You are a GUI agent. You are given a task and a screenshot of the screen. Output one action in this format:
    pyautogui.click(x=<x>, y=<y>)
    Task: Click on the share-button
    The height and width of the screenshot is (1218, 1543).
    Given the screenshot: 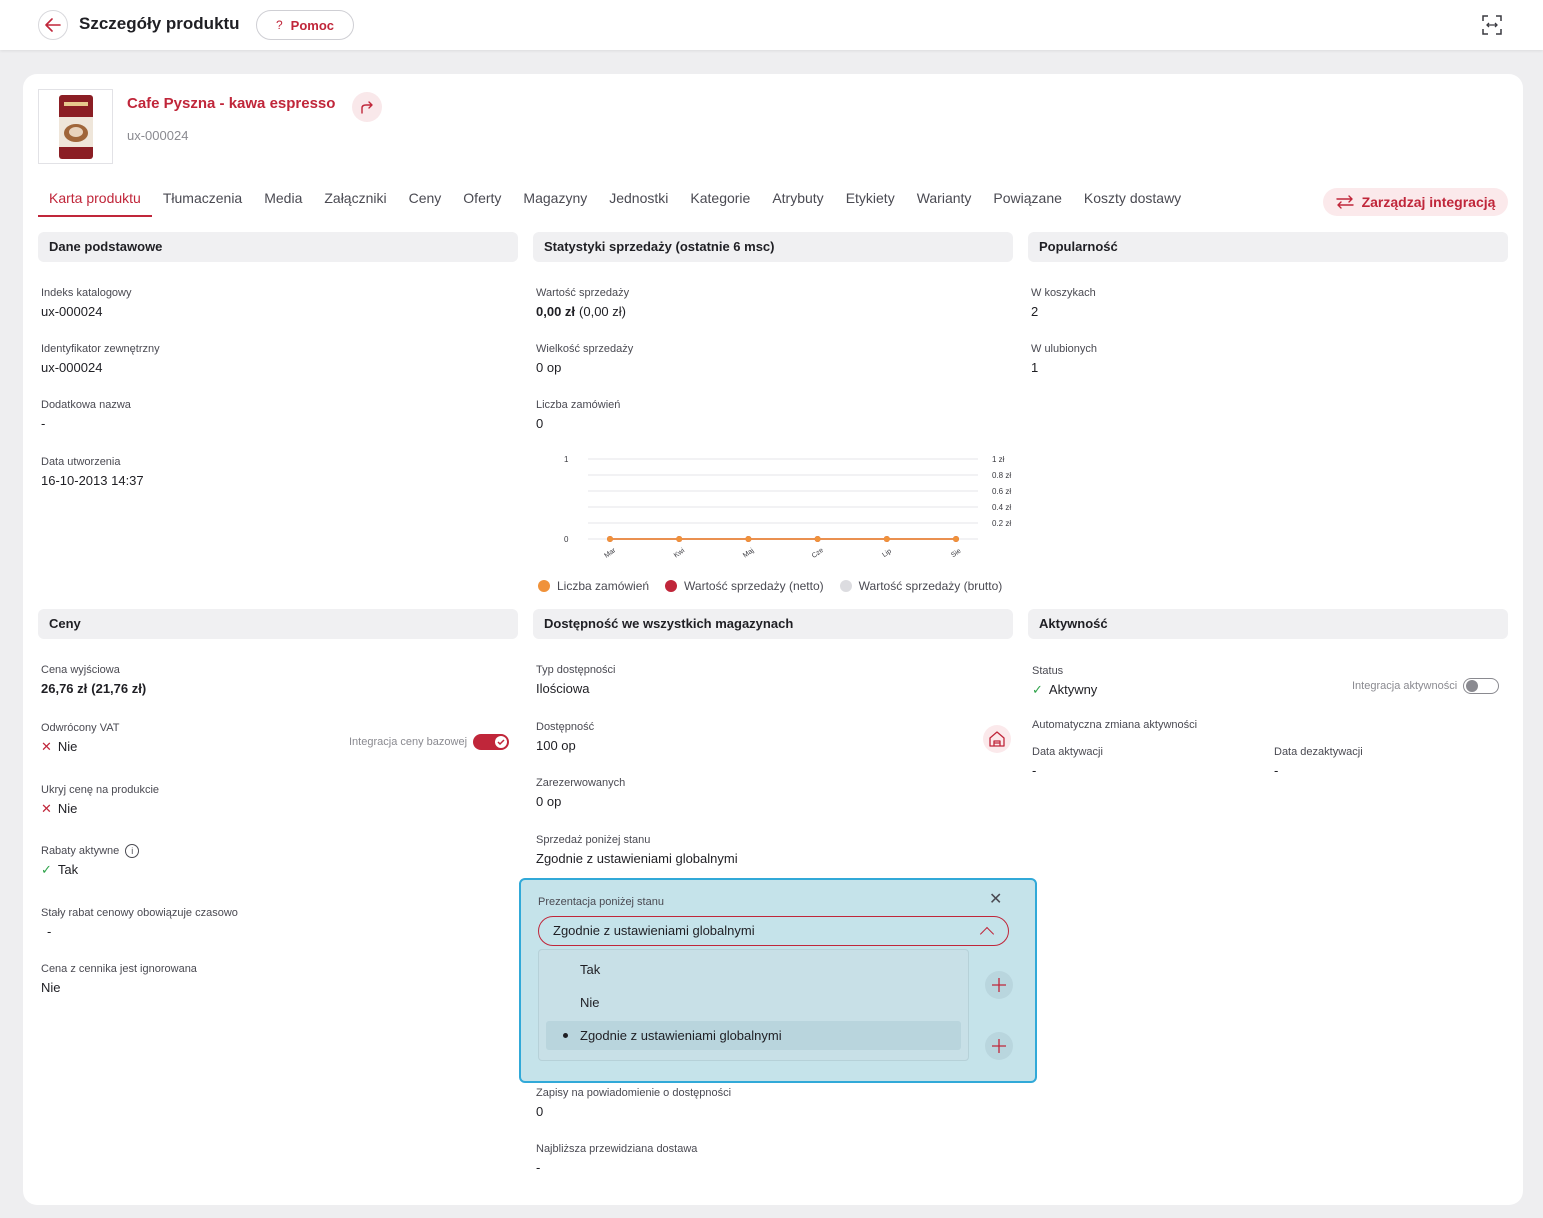 What is the action you would take?
    pyautogui.click(x=367, y=107)
    